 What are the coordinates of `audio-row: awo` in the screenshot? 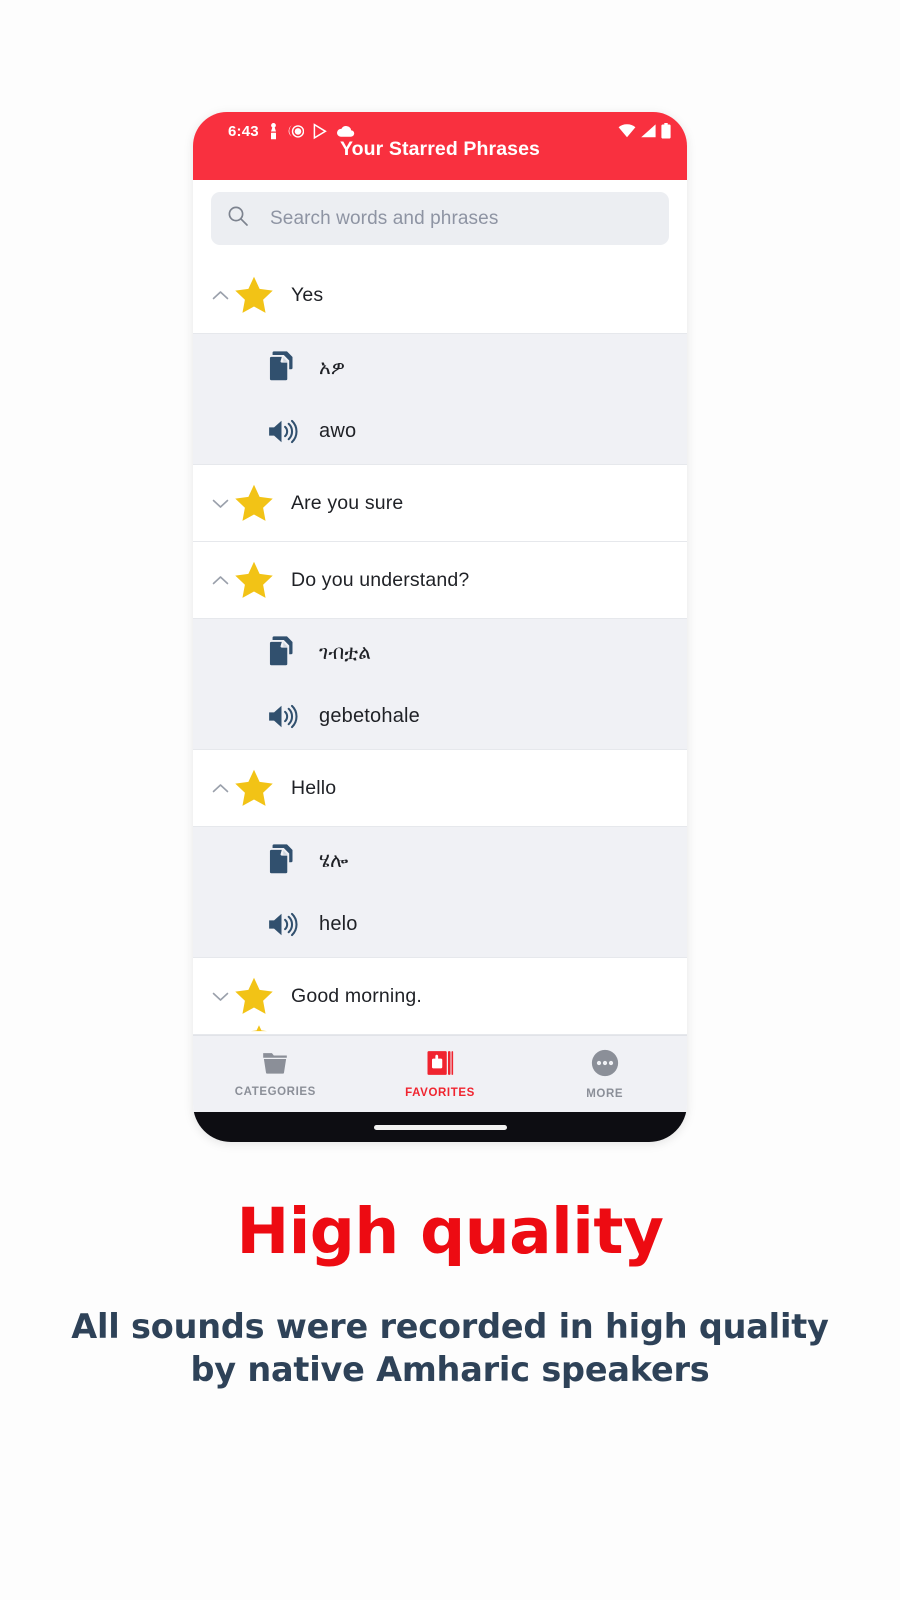 It's located at (440, 431).